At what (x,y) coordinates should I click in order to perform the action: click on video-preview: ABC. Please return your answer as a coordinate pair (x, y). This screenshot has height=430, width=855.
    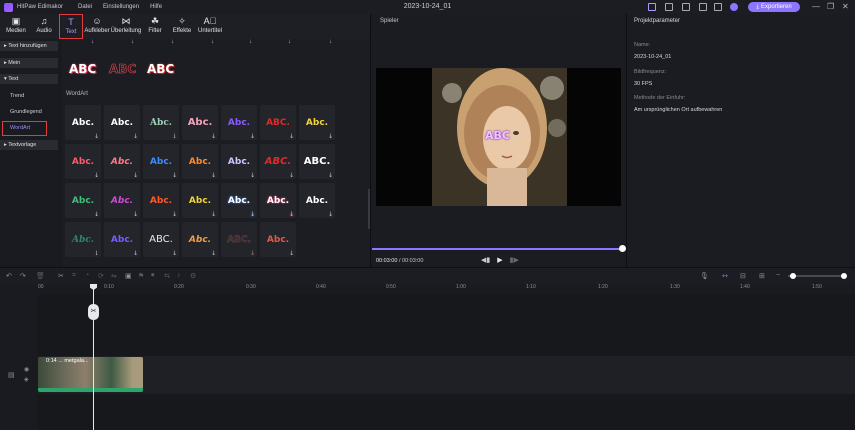
    Looking at the image, I should click on (498, 137).